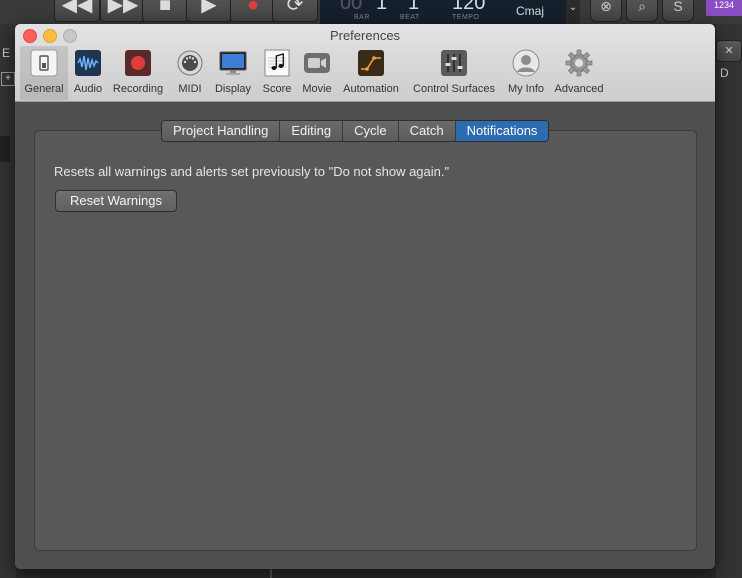 The image size is (742, 578). What do you see at coordinates (253, 8) in the screenshot?
I see `record-icon: ●` at bounding box center [253, 8].